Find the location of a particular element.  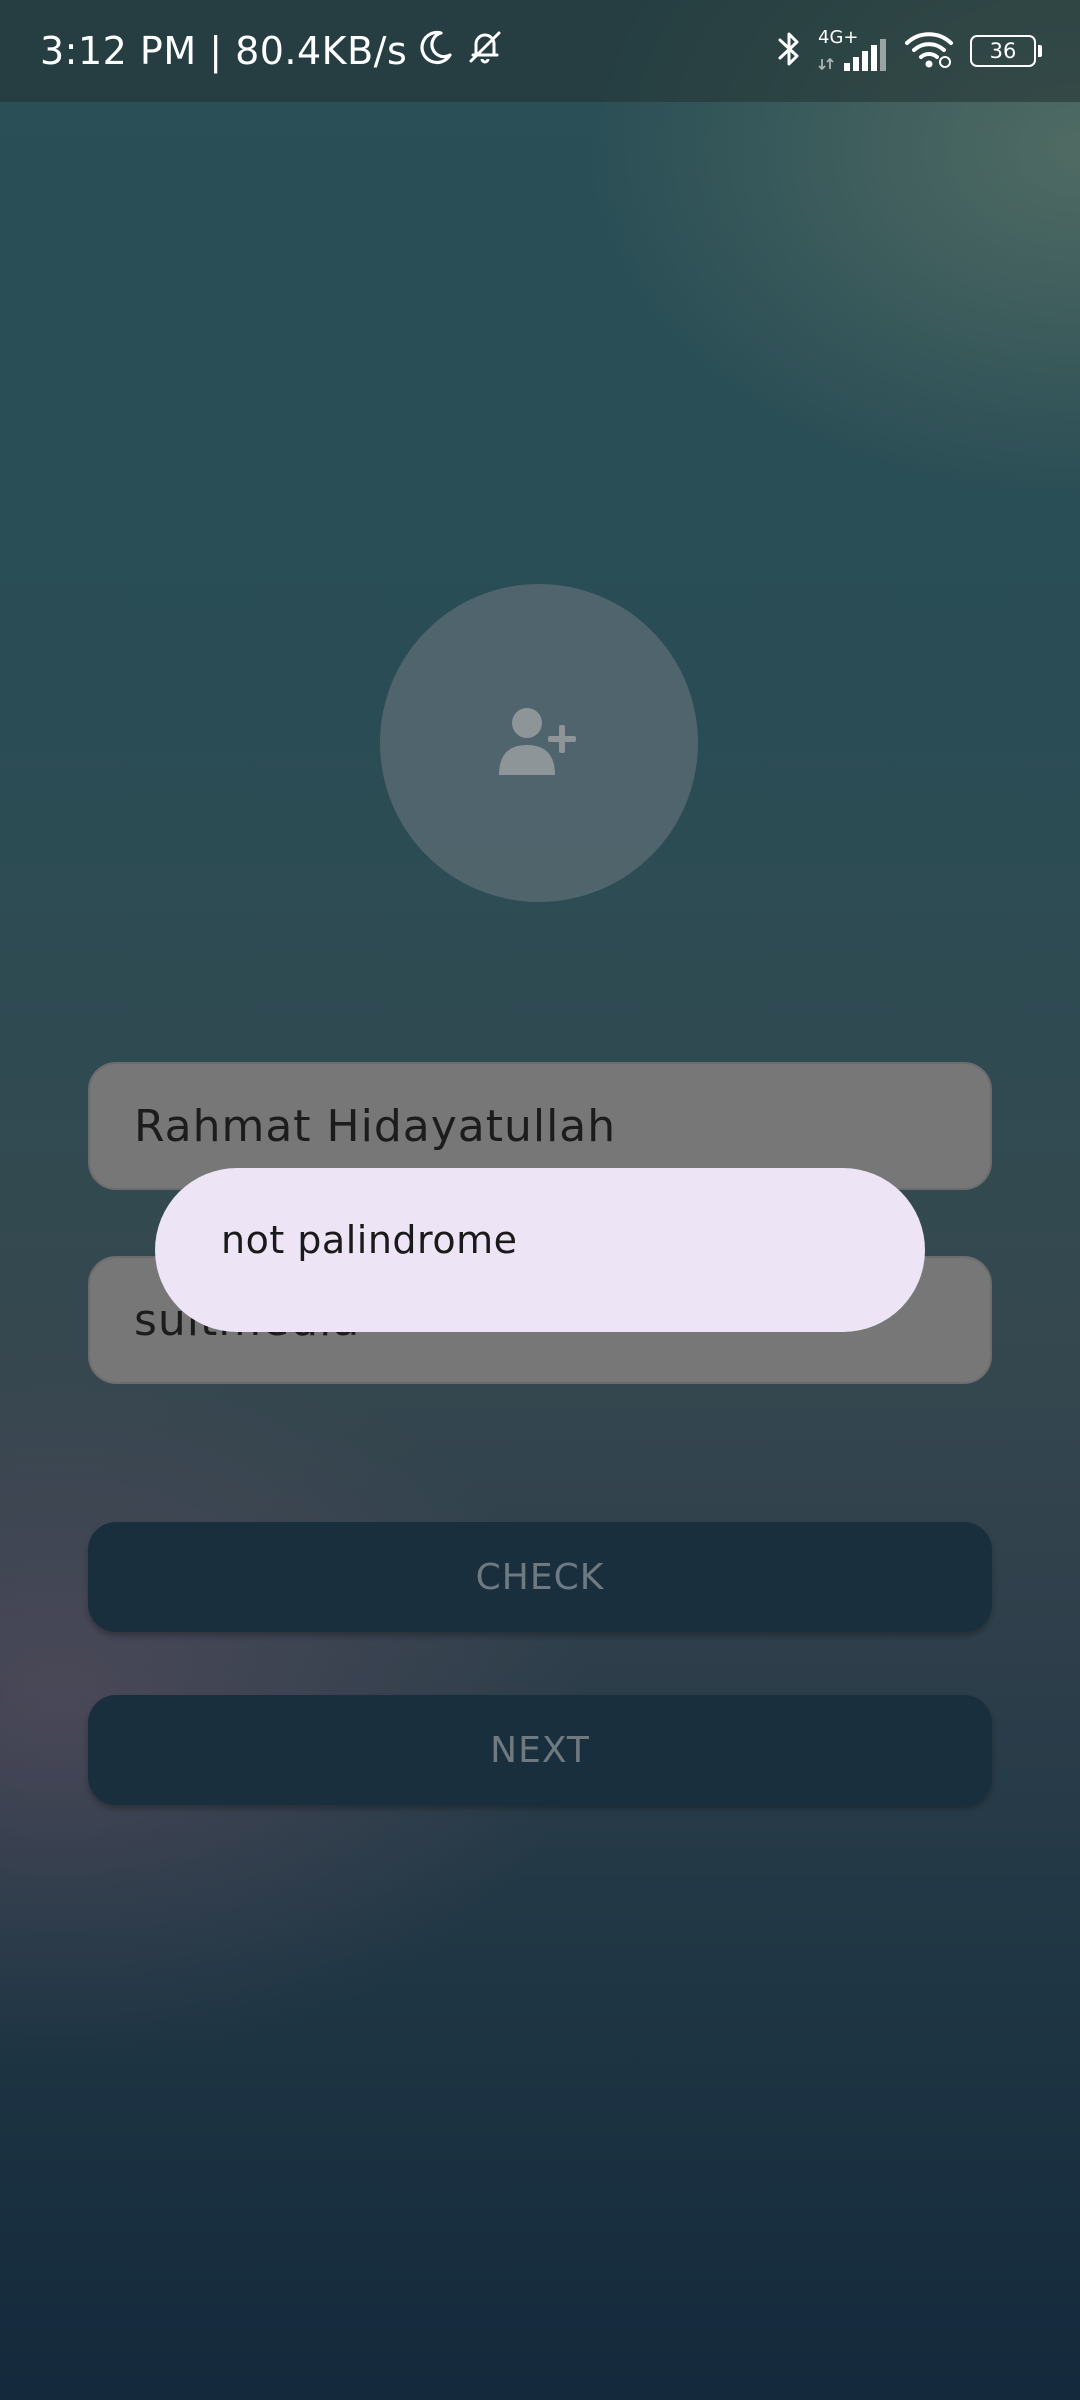

signal-icon: 4G+ is located at coordinates (853, 50).